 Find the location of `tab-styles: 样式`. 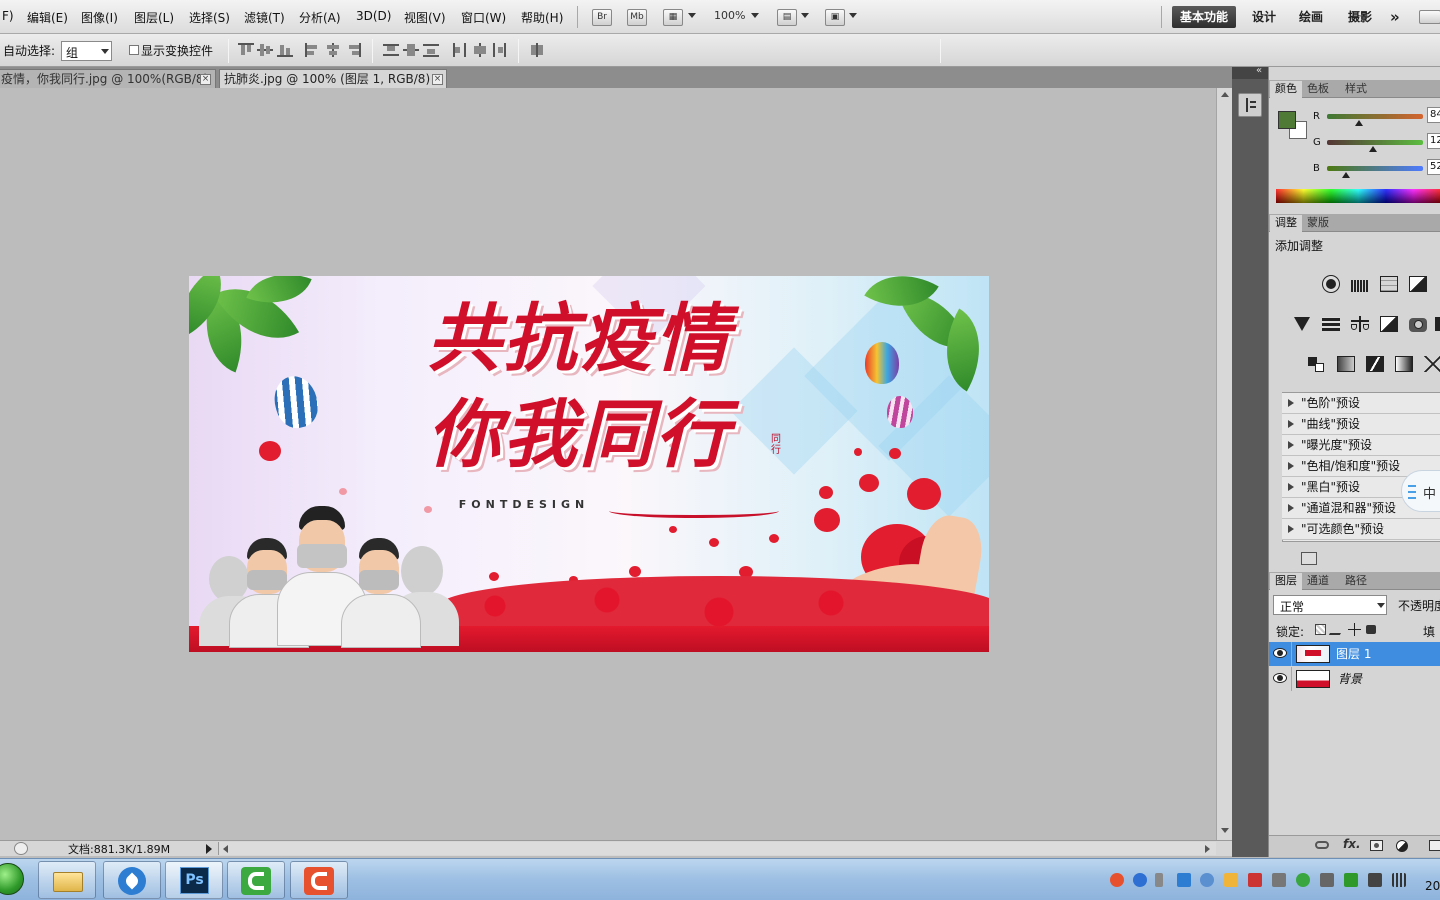

tab-styles: 样式 is located at coordinates (1356, 89).